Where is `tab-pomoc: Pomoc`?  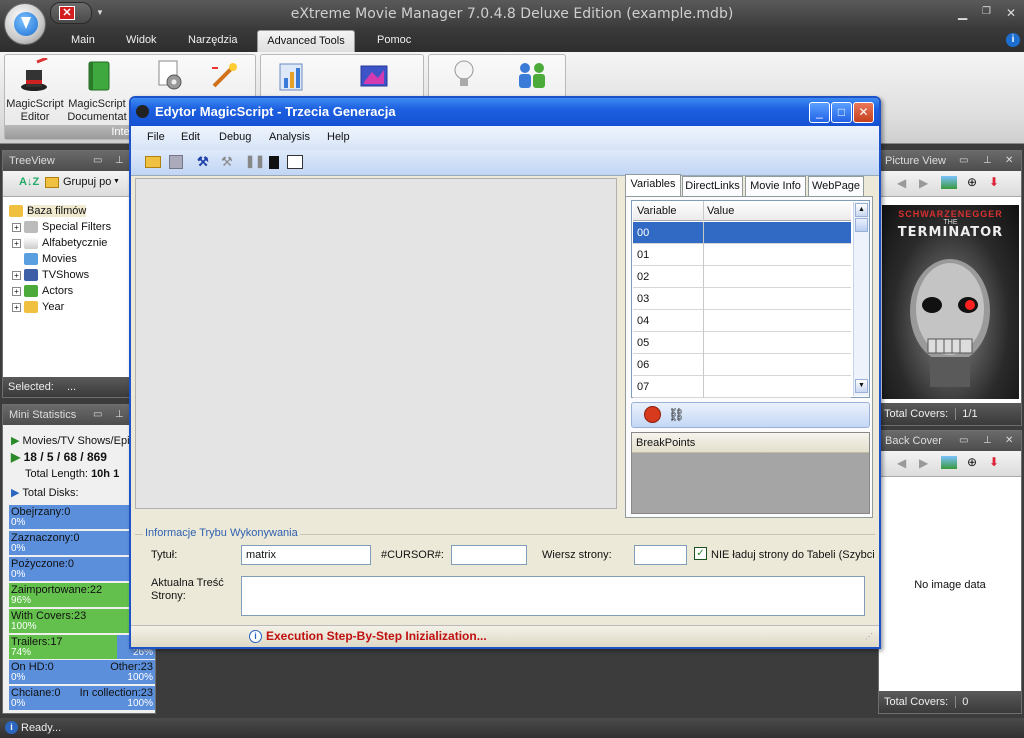
tab-pomoc: Pomoc is located at coordinates (394, 40).